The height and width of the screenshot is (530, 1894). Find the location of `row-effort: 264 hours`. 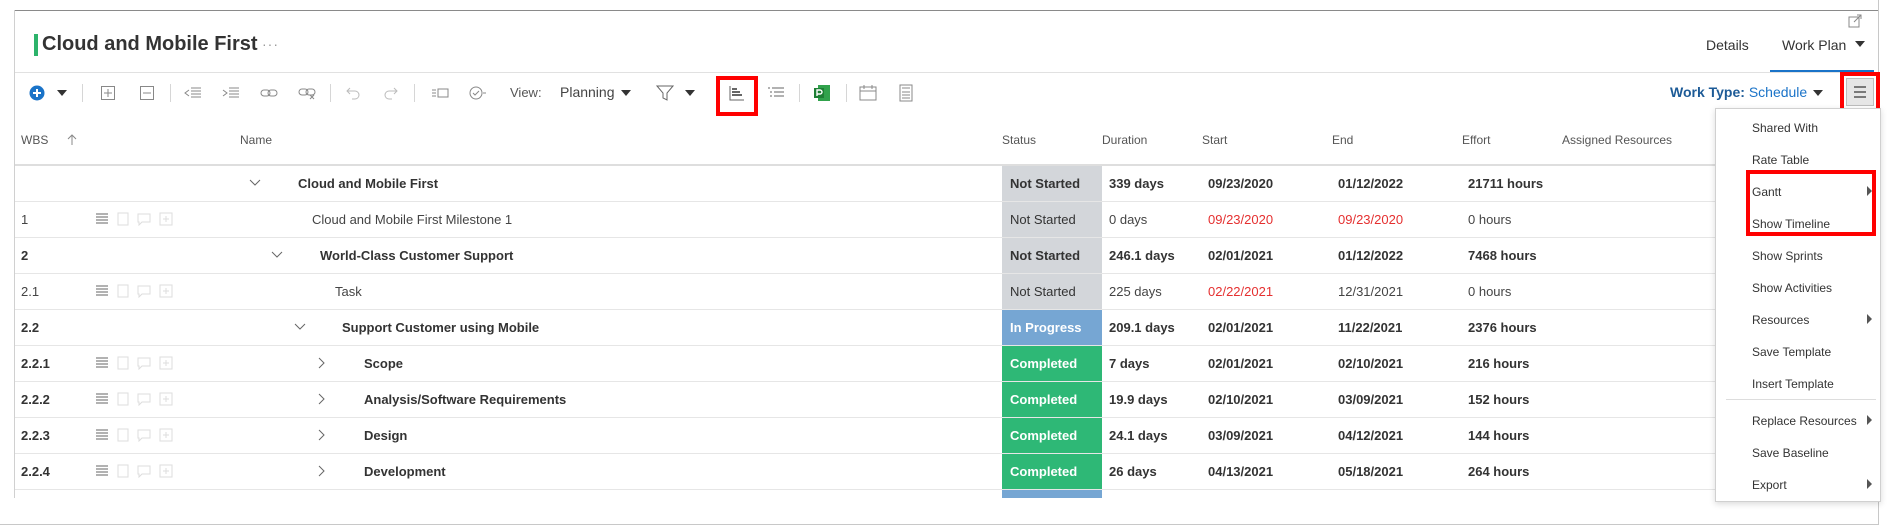

row-effort: 264 hours is located at coordinates (1498, 471).